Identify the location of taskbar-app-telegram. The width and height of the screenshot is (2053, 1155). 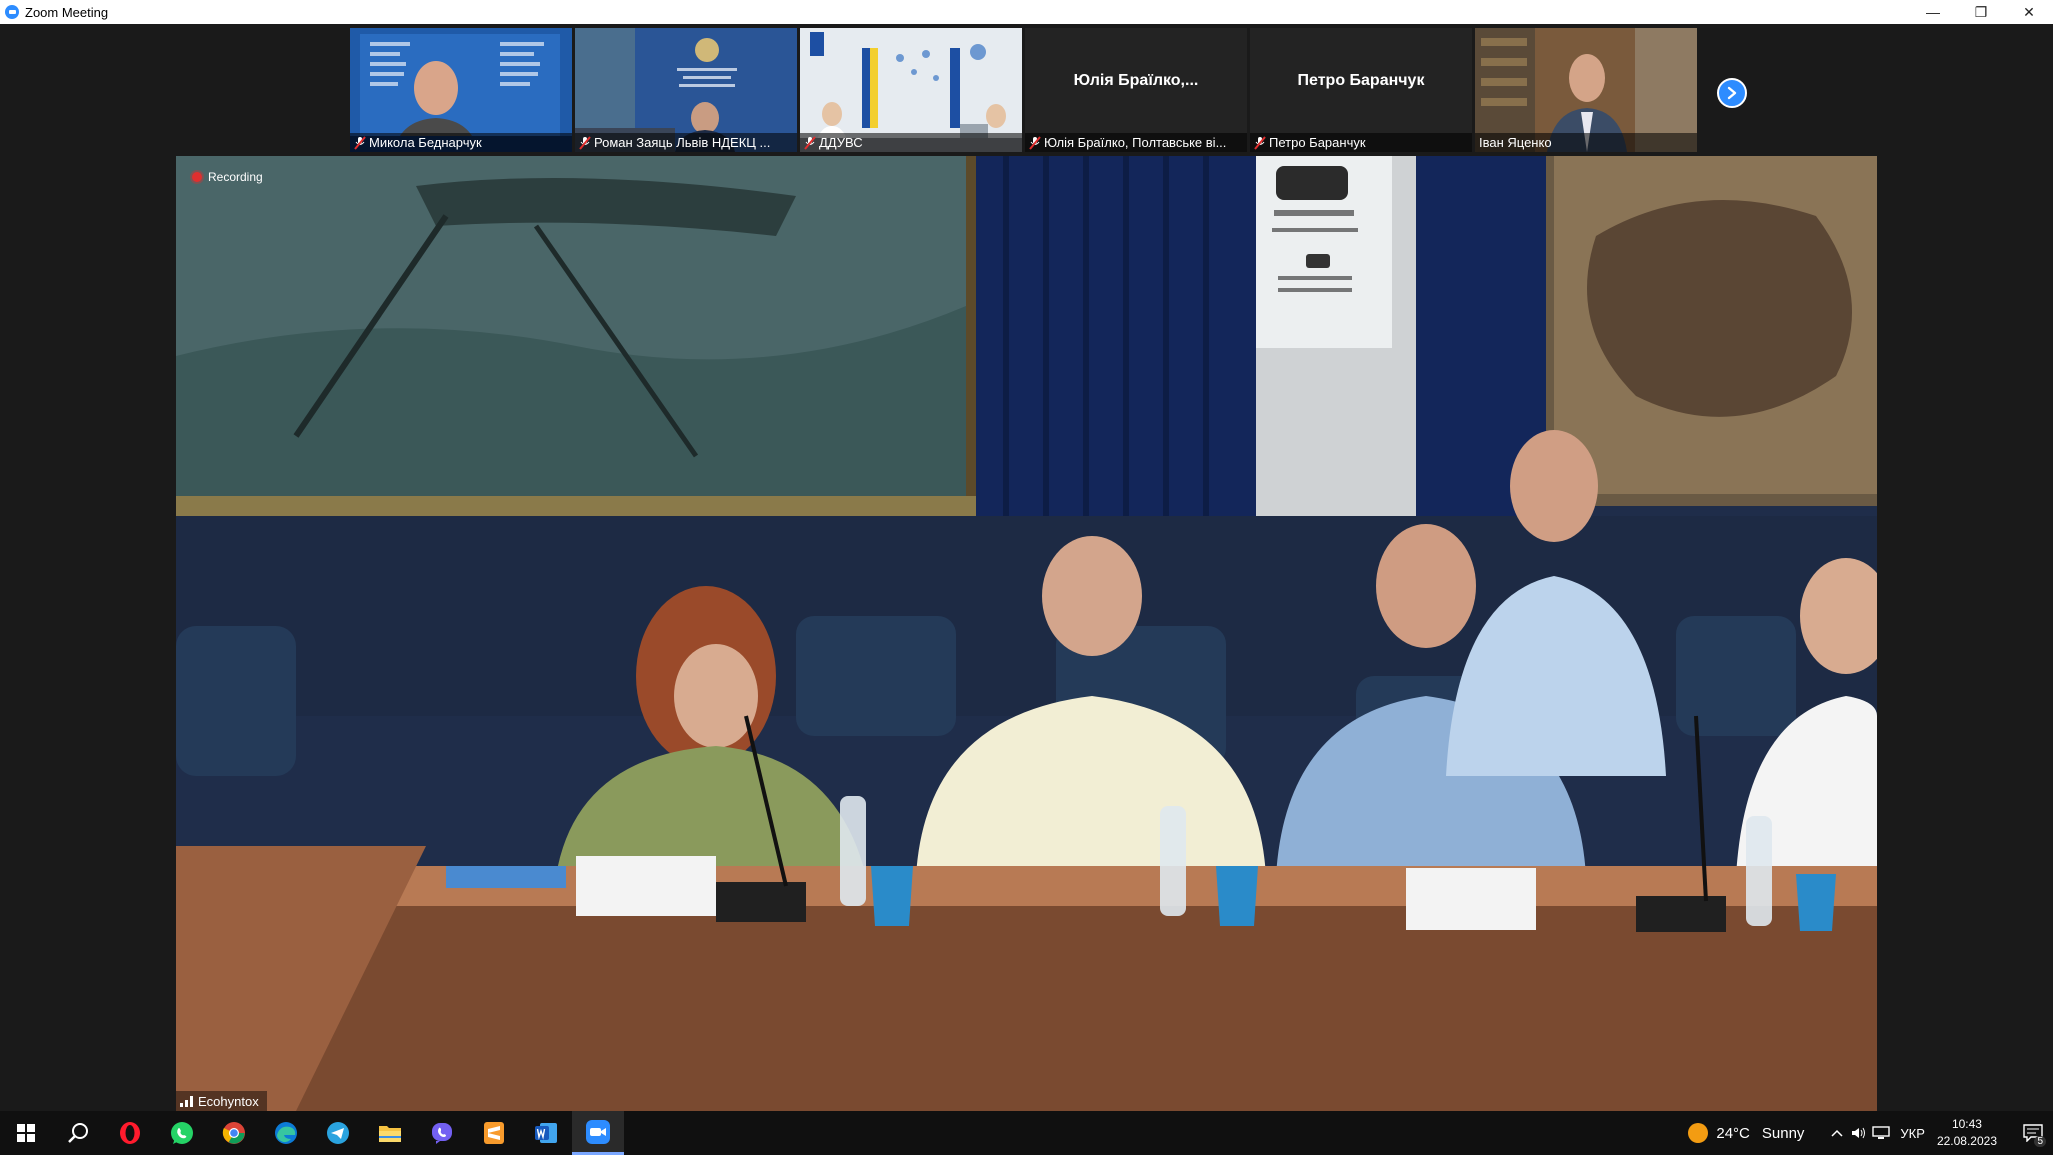
(338, 1133).